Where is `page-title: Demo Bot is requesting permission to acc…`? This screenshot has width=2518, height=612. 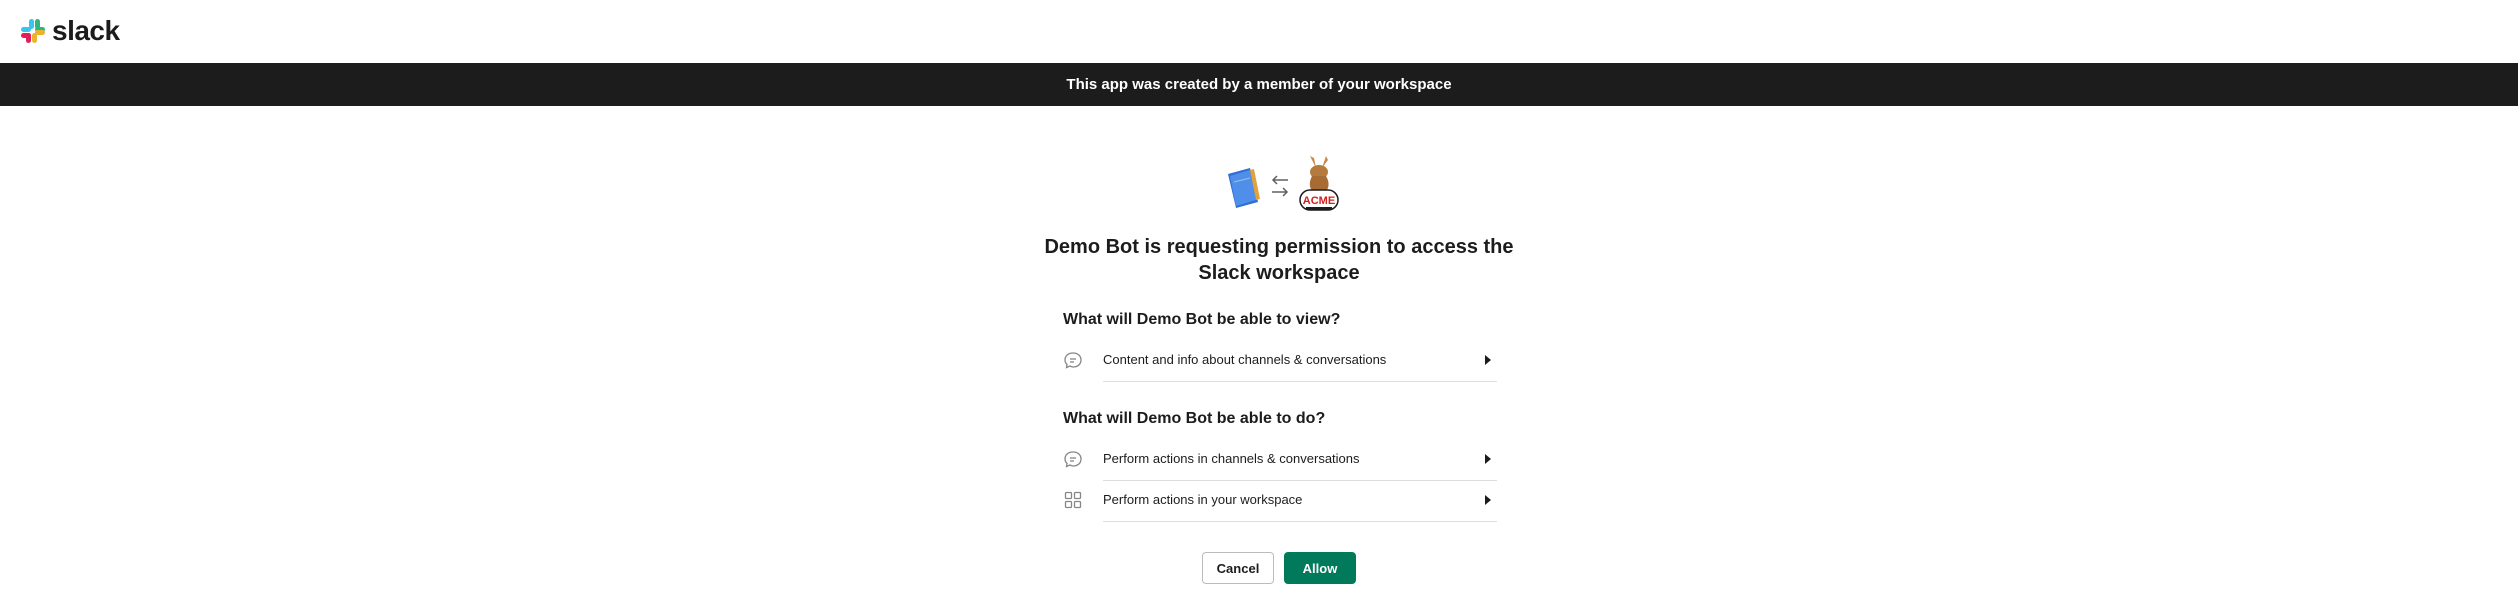
page-title: Demo Bot is requesting permission to acc… is located at coordinates (1279, 260).